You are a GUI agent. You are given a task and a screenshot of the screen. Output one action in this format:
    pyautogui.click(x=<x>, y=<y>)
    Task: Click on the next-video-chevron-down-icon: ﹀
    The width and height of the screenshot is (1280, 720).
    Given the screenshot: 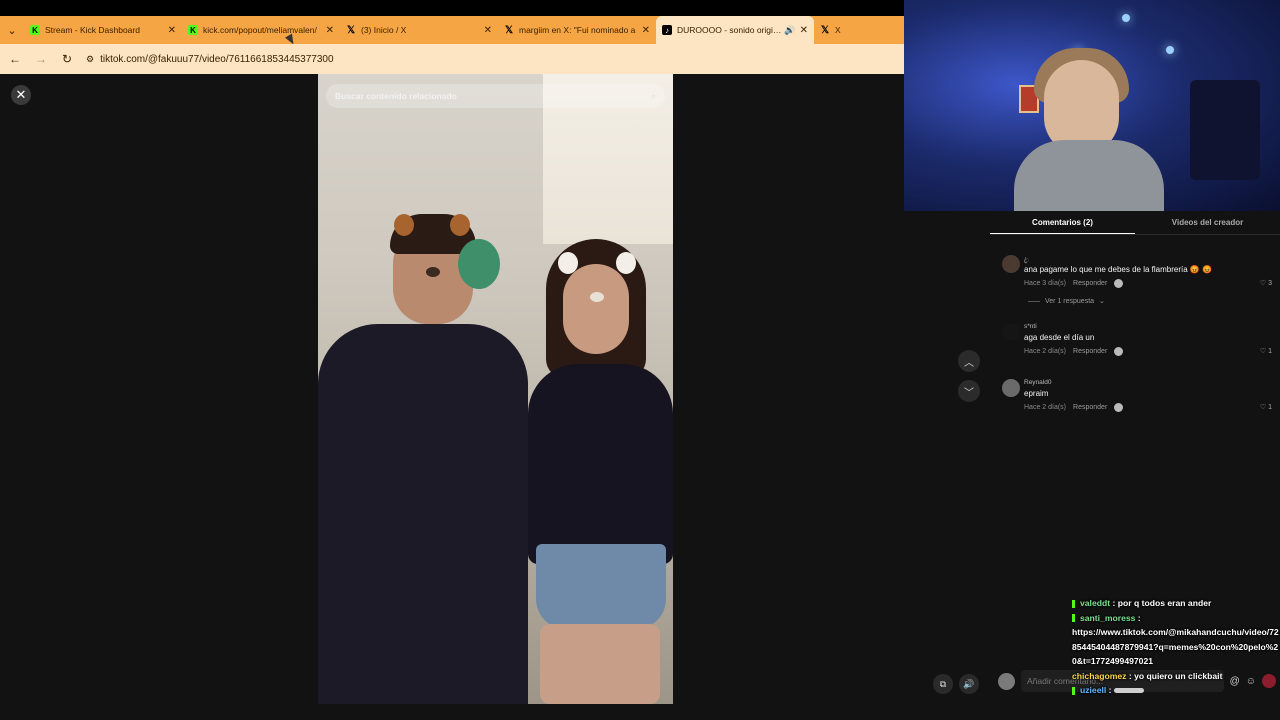 What is the action you would take?
    pyautogui.click(x=969, y=391)
    